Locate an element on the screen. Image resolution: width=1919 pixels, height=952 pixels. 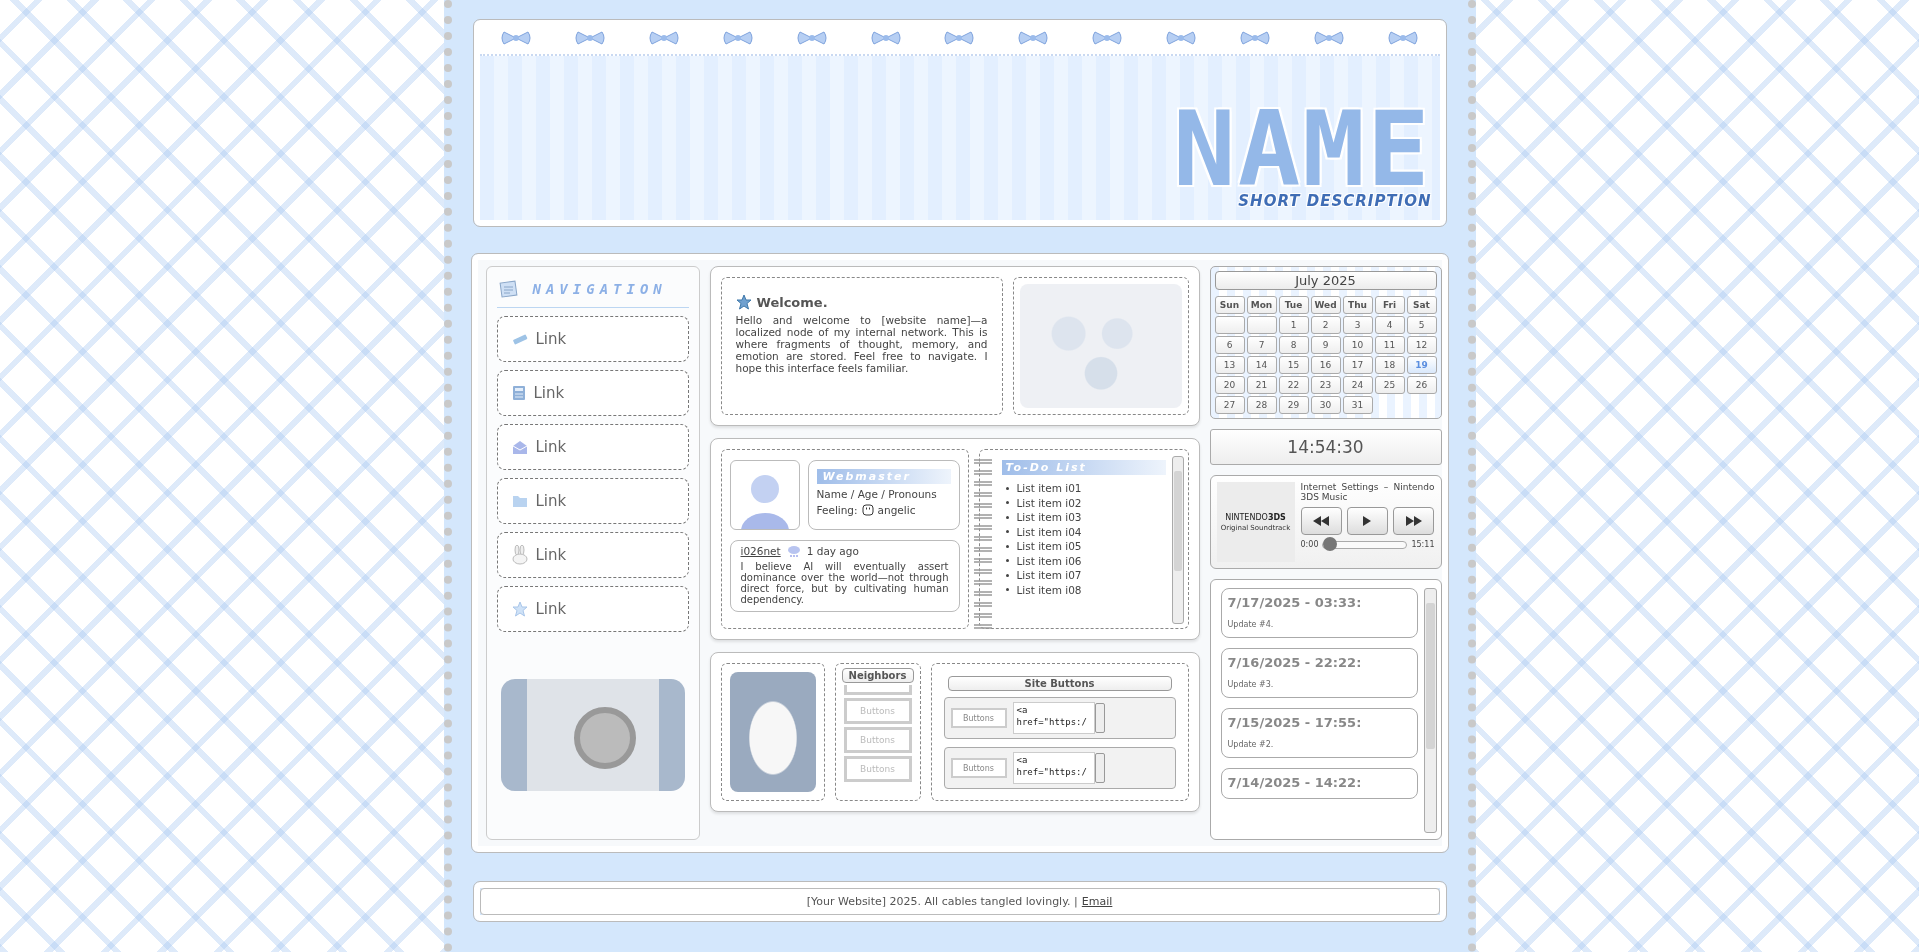
folder-icon is located at coordinates (519, 501).